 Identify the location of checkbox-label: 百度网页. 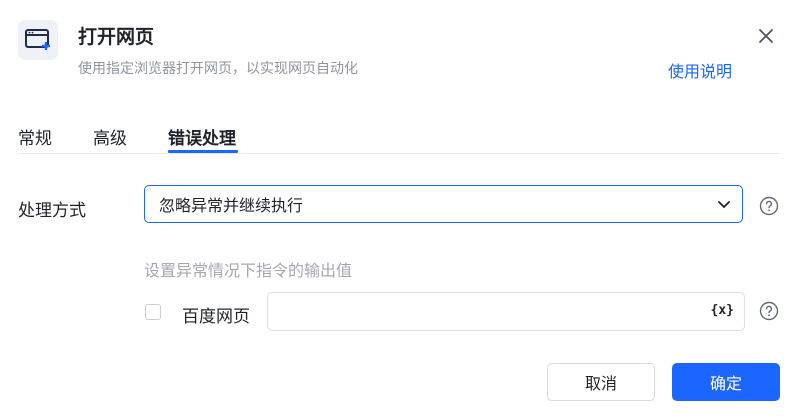
(216, 317).